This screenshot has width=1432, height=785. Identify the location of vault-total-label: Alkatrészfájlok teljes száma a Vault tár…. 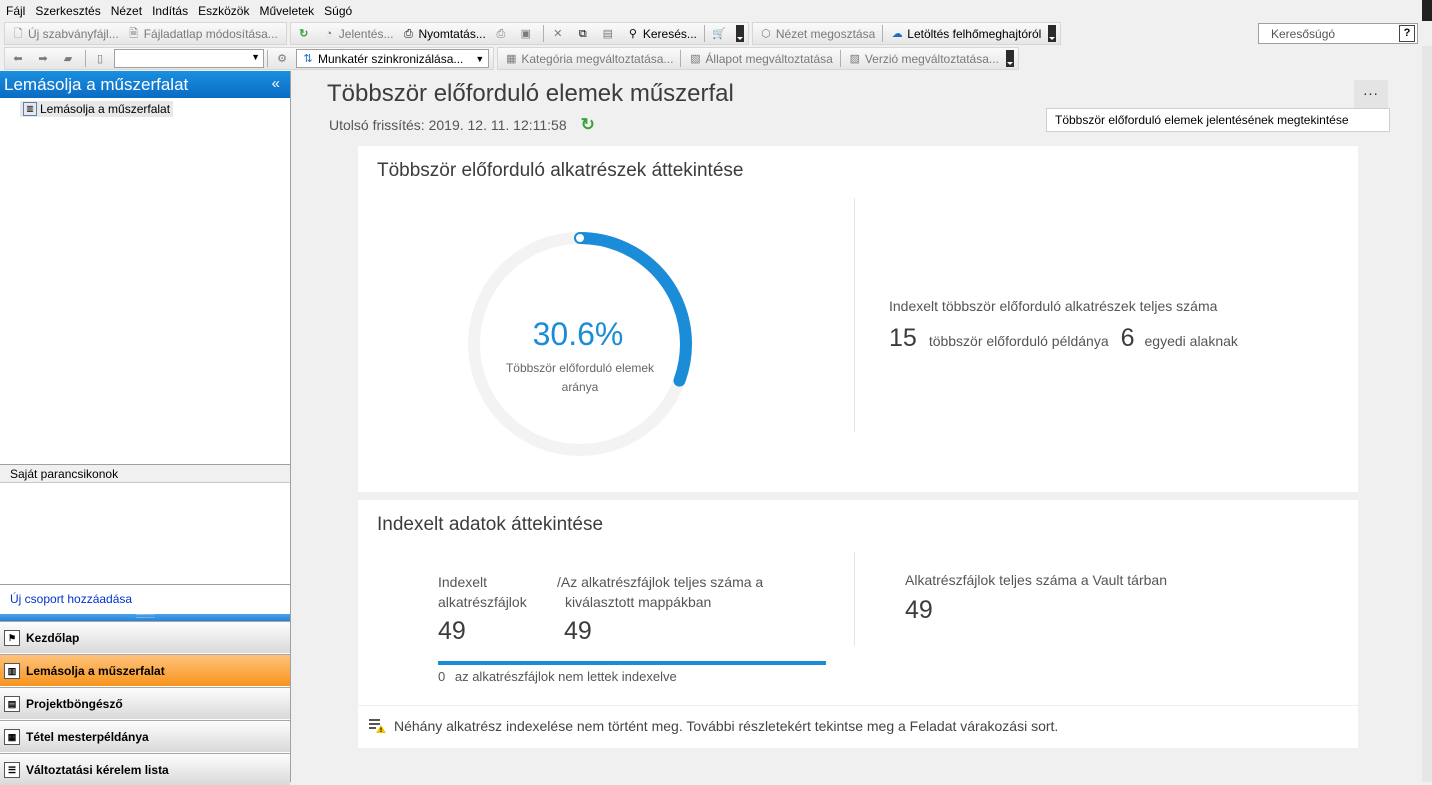
(1036, 580).